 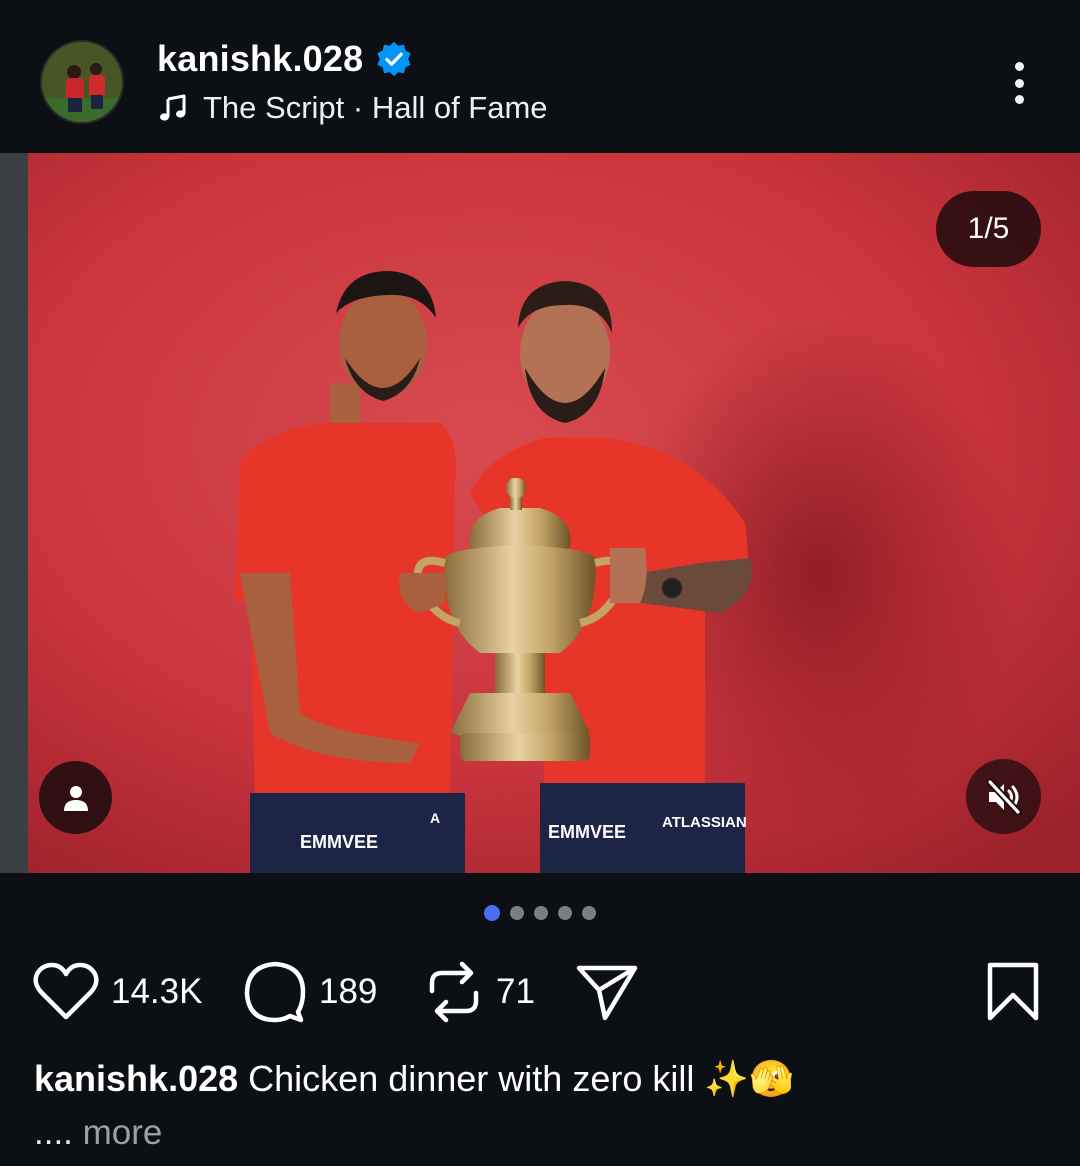 I want to click on jersey-left-text: EMMVEE, so click(x=339, y=842).